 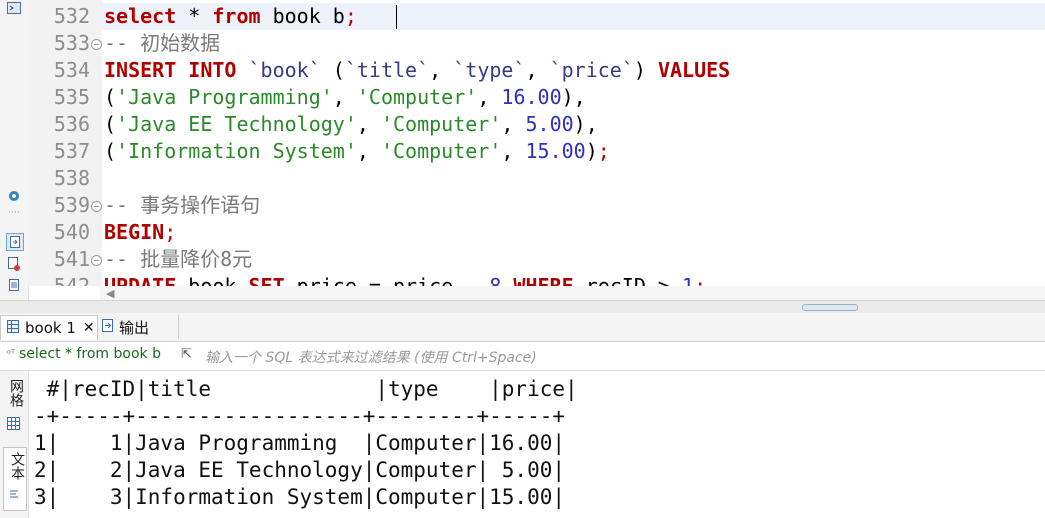 I want to click on text-view-toggle: 文本, so click(x=15, y=479).